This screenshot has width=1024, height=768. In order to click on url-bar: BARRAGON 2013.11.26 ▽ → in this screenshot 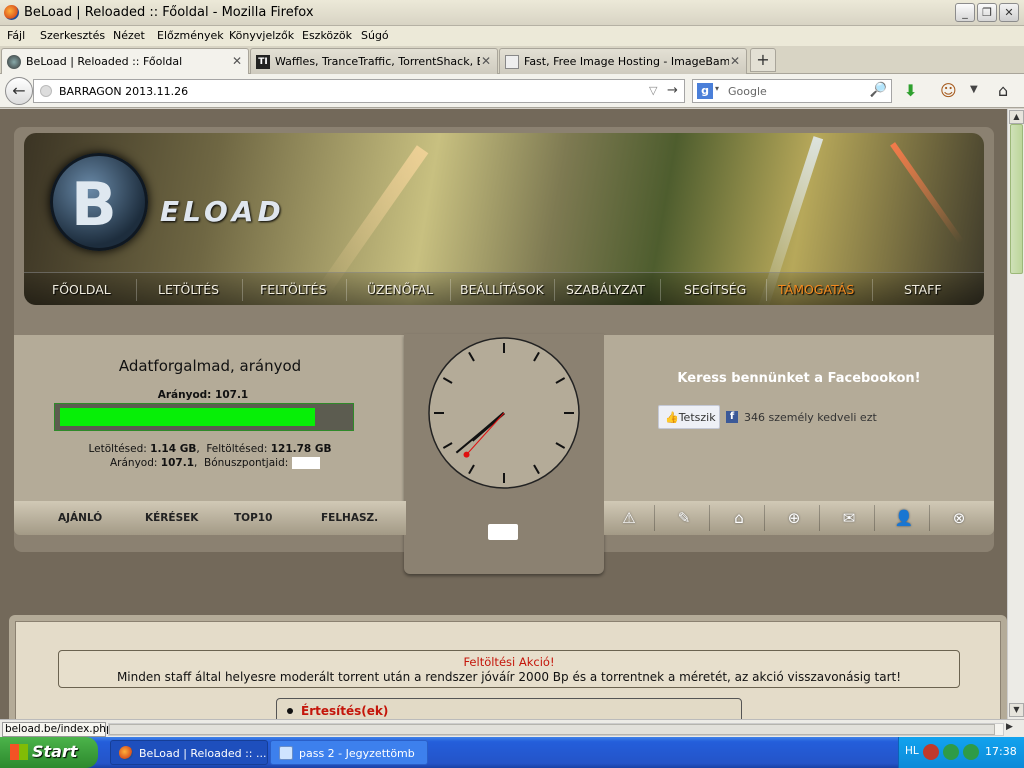, I will do `click(359, 91)`.